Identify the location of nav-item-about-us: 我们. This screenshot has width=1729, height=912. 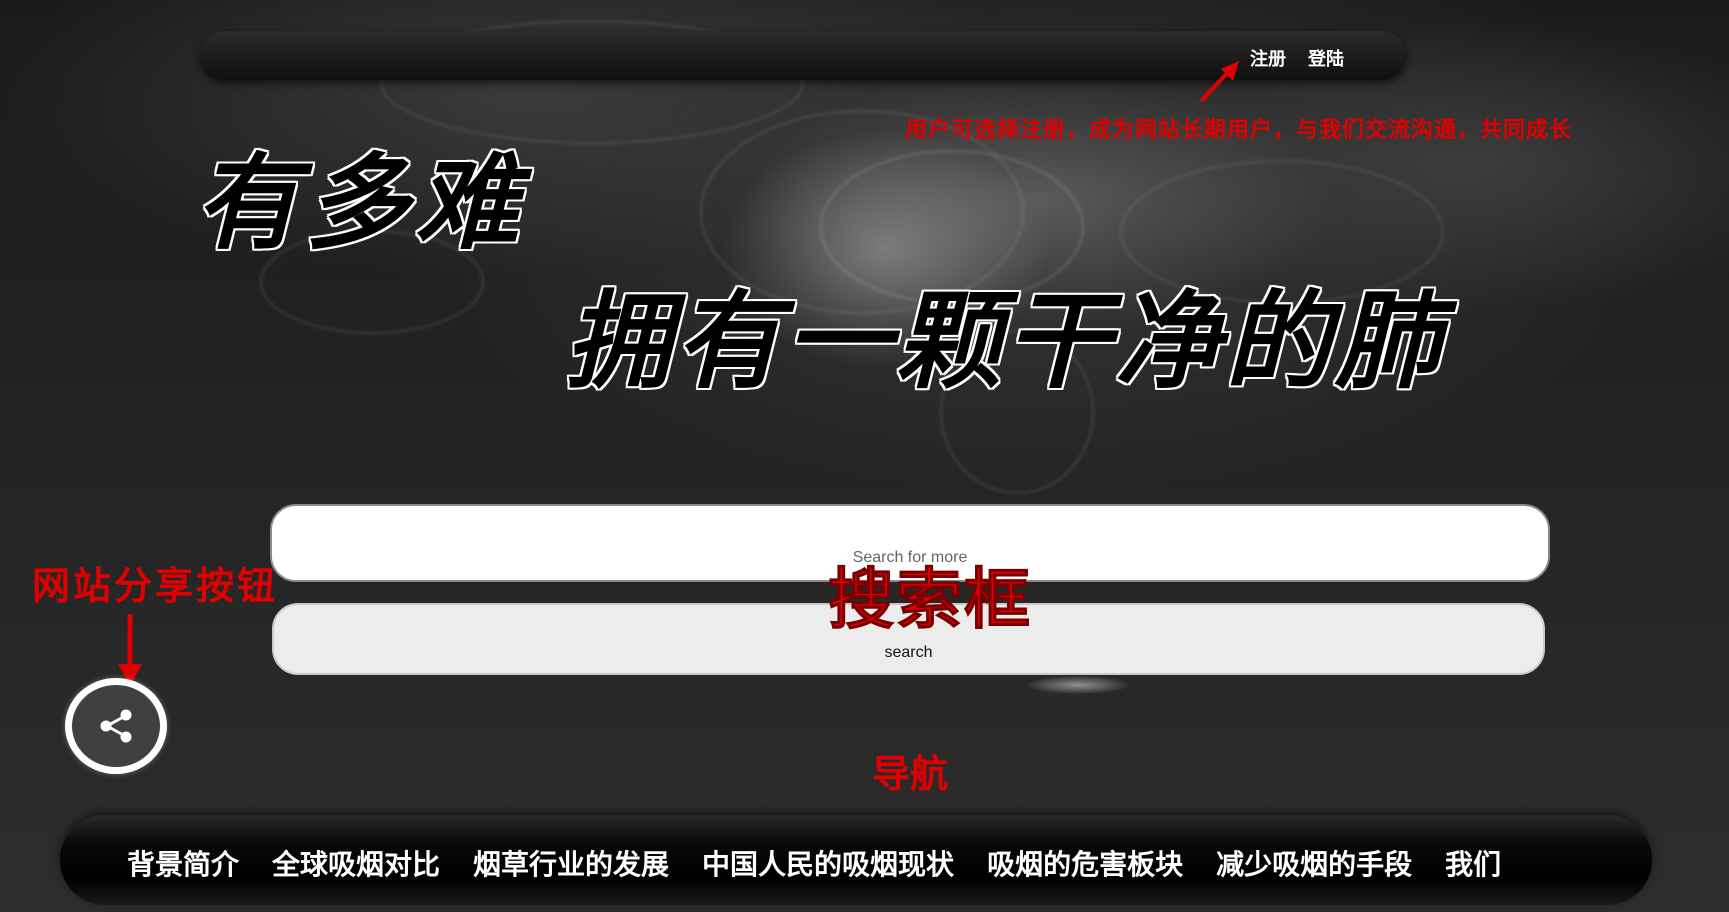
(1473, 863).